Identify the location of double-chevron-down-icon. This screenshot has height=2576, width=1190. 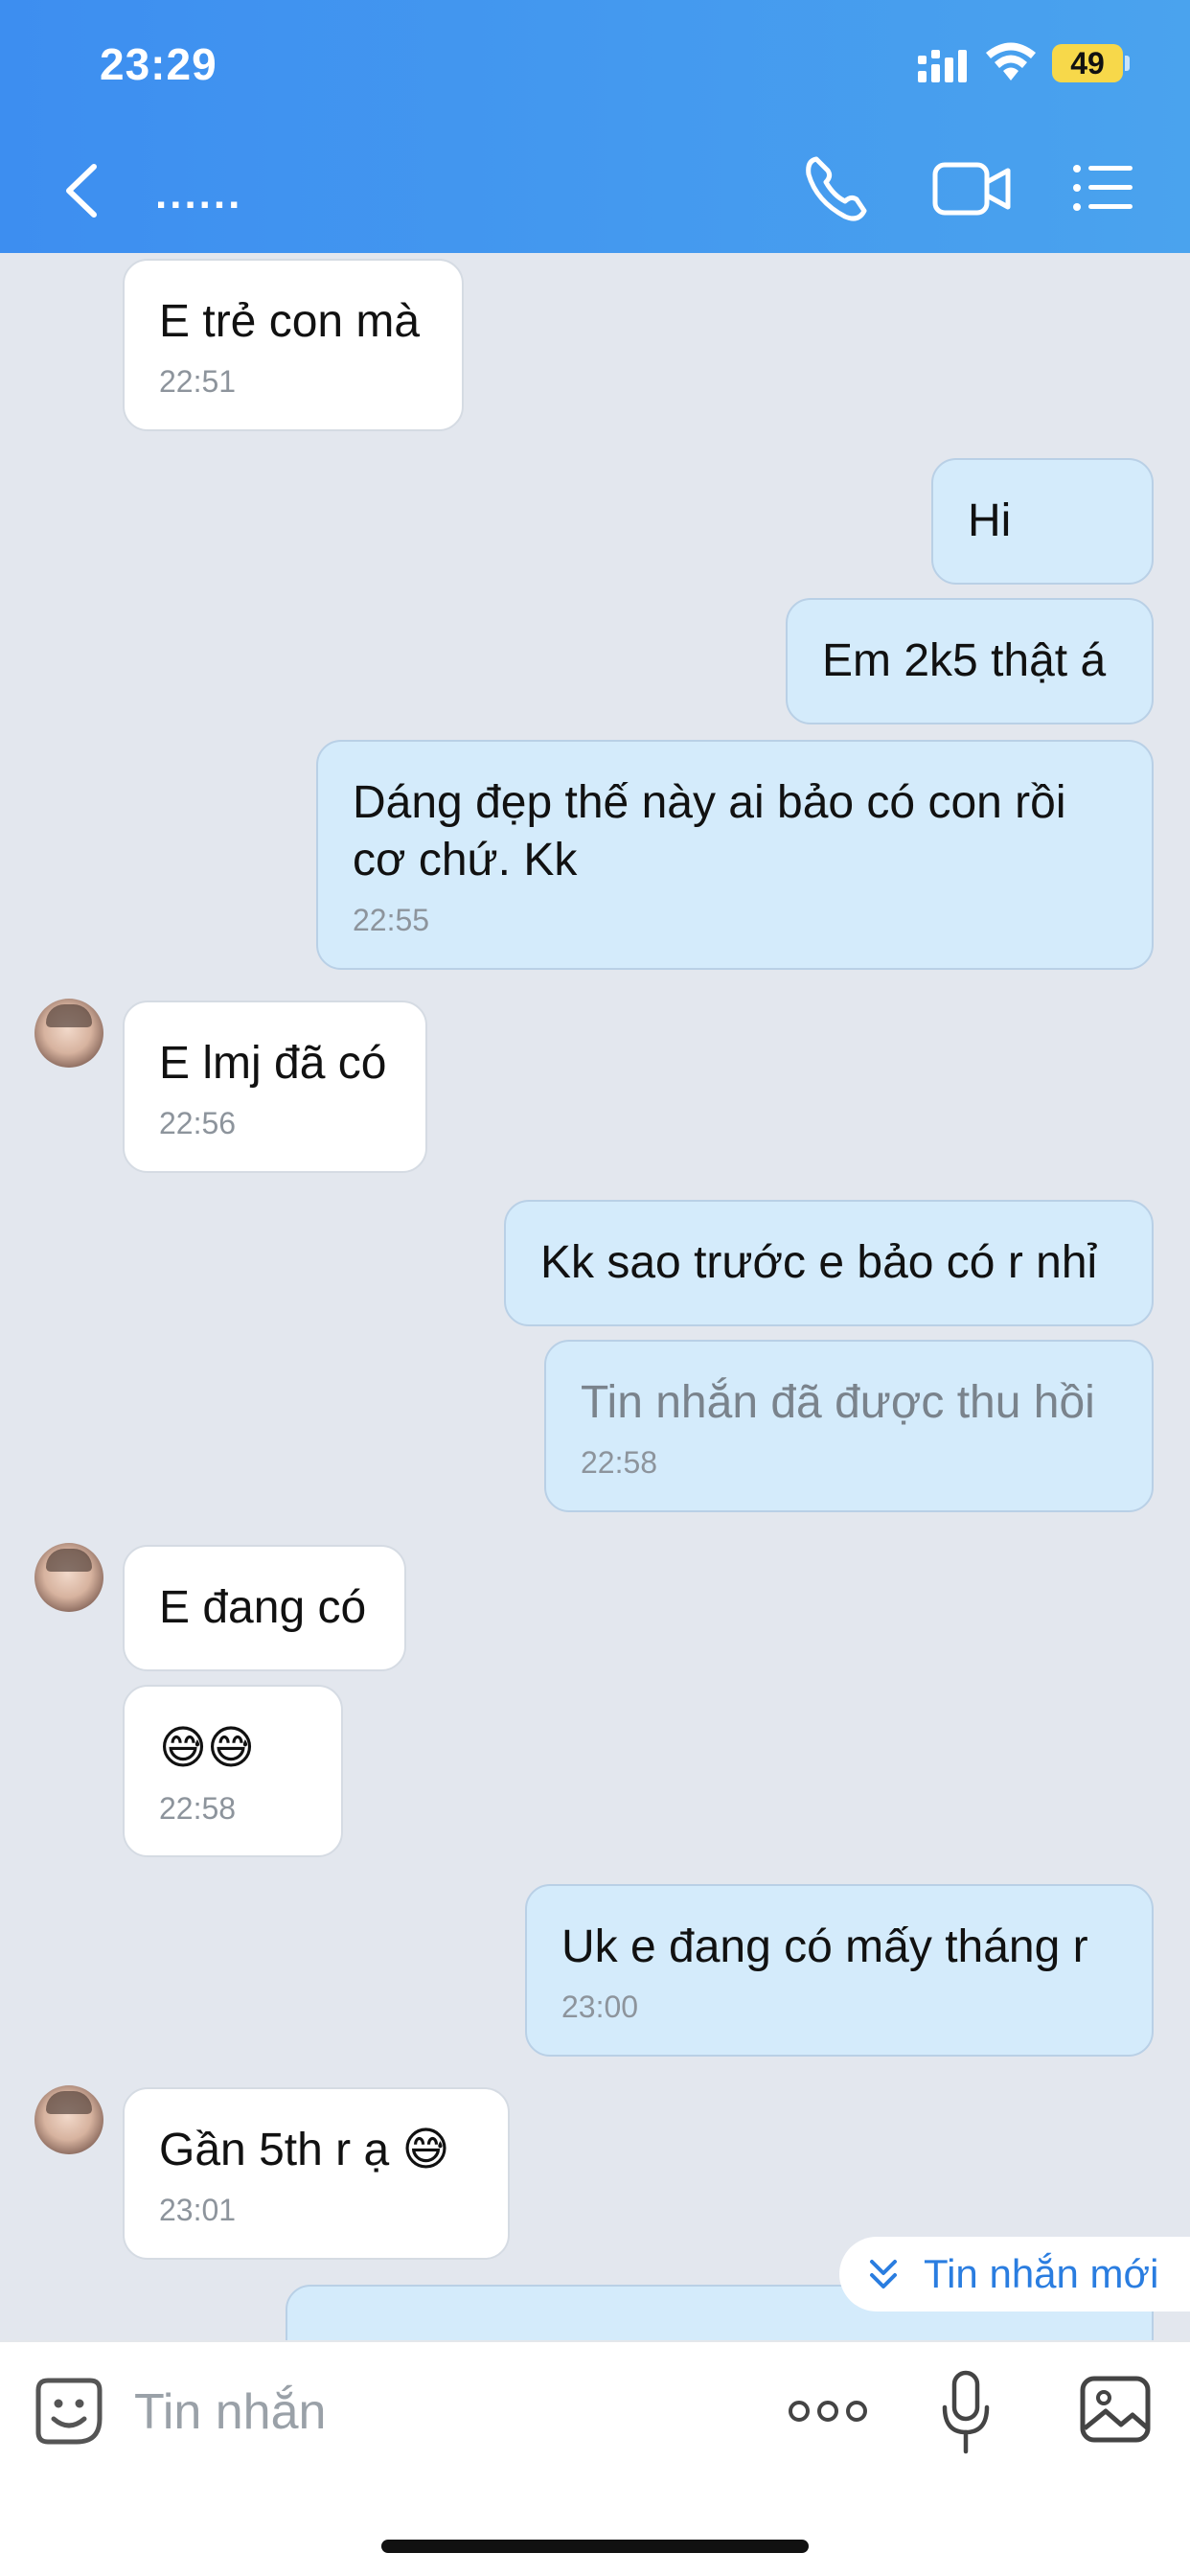
(884, 2274).